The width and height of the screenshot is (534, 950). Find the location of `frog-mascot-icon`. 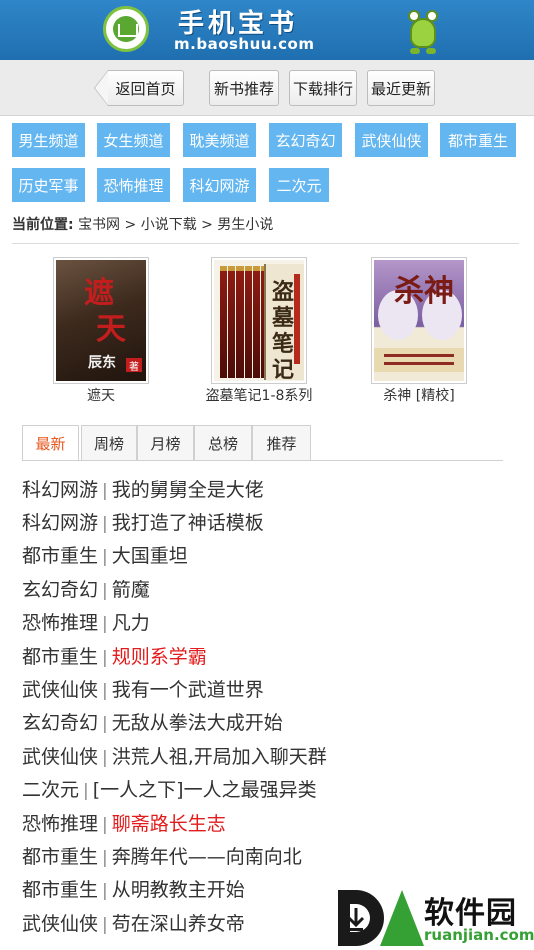

frog-mascot-icon is located at coordinates (423, 29).